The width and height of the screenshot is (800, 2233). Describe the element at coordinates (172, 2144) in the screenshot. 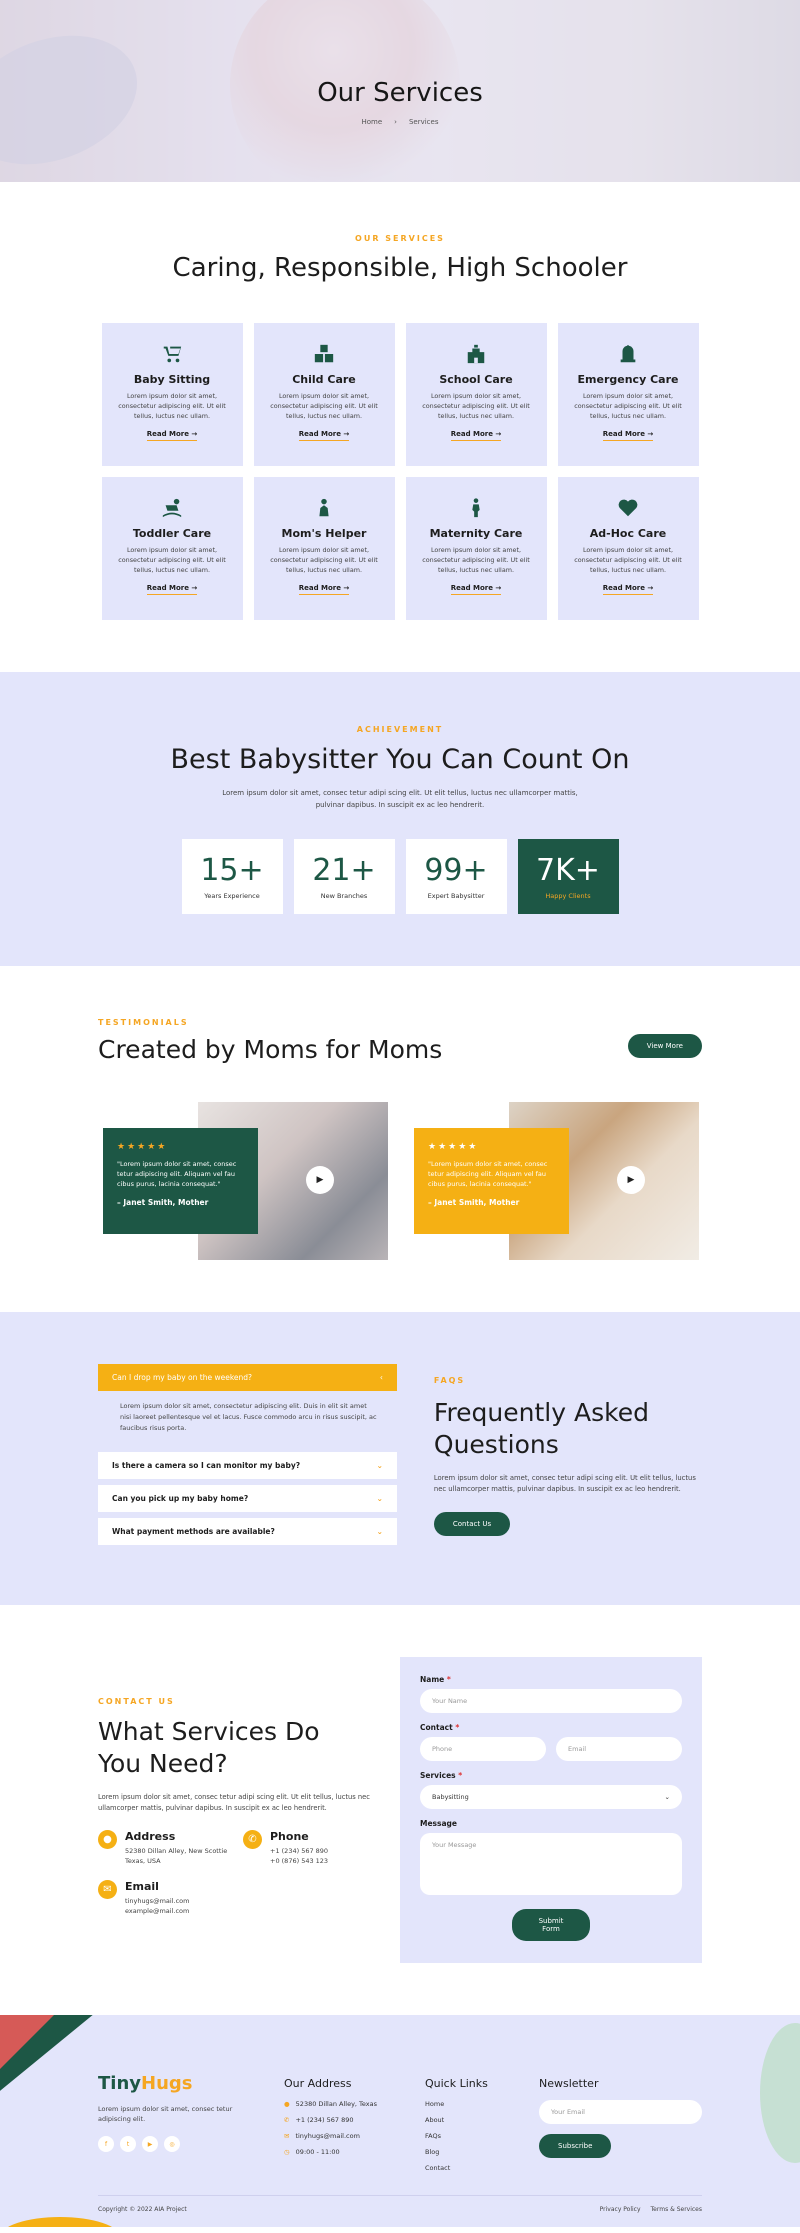

I see `instagram-icon: ◎` at that location.